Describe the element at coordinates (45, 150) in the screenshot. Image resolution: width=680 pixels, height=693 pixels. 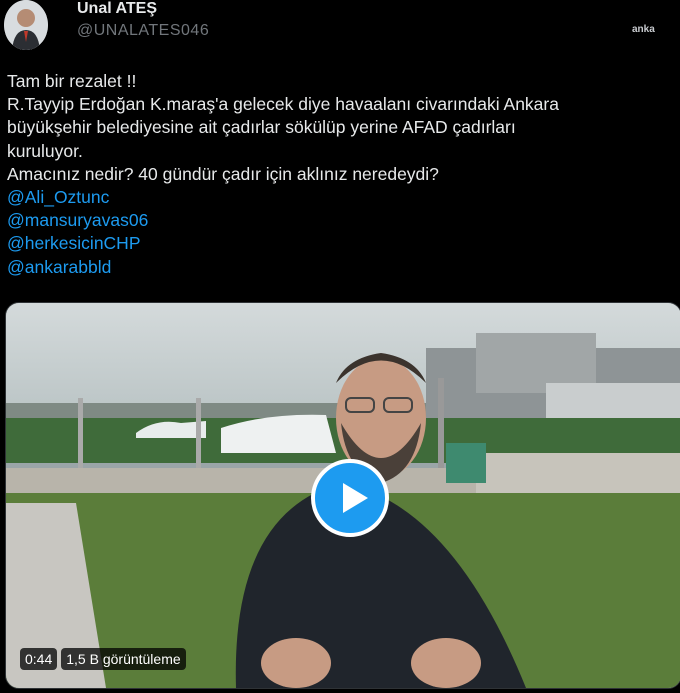
I see `tweet-line: kuruluyor.` at that location.